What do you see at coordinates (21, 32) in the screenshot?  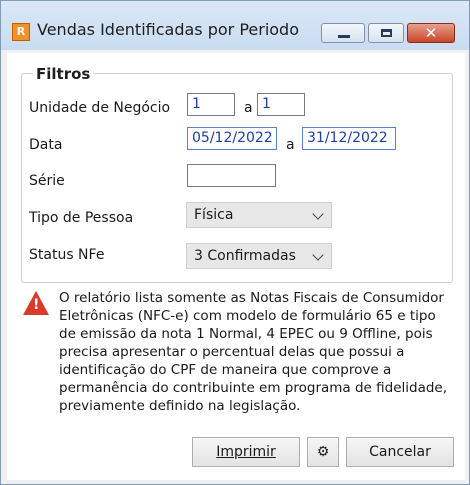 I see `app-icon: R` at bounding box center [21, 32].